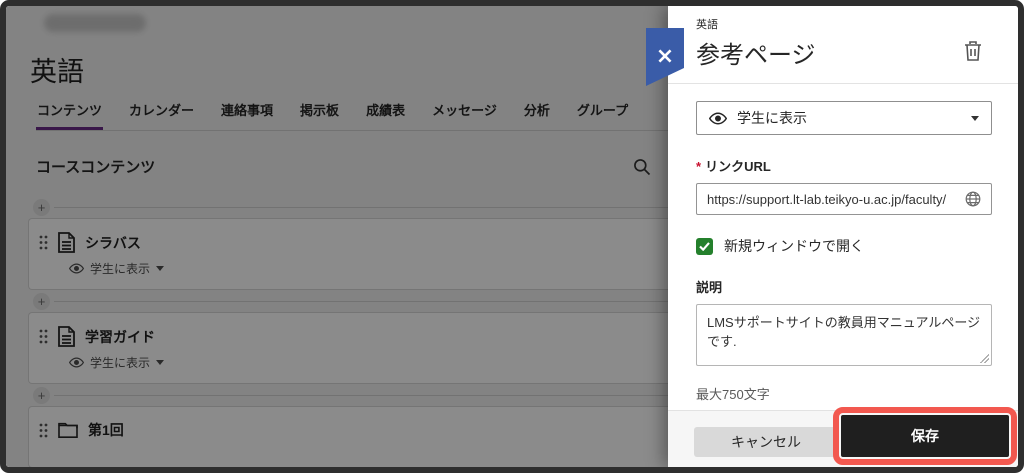  I want to click on globe-icon, so click(973, 199).